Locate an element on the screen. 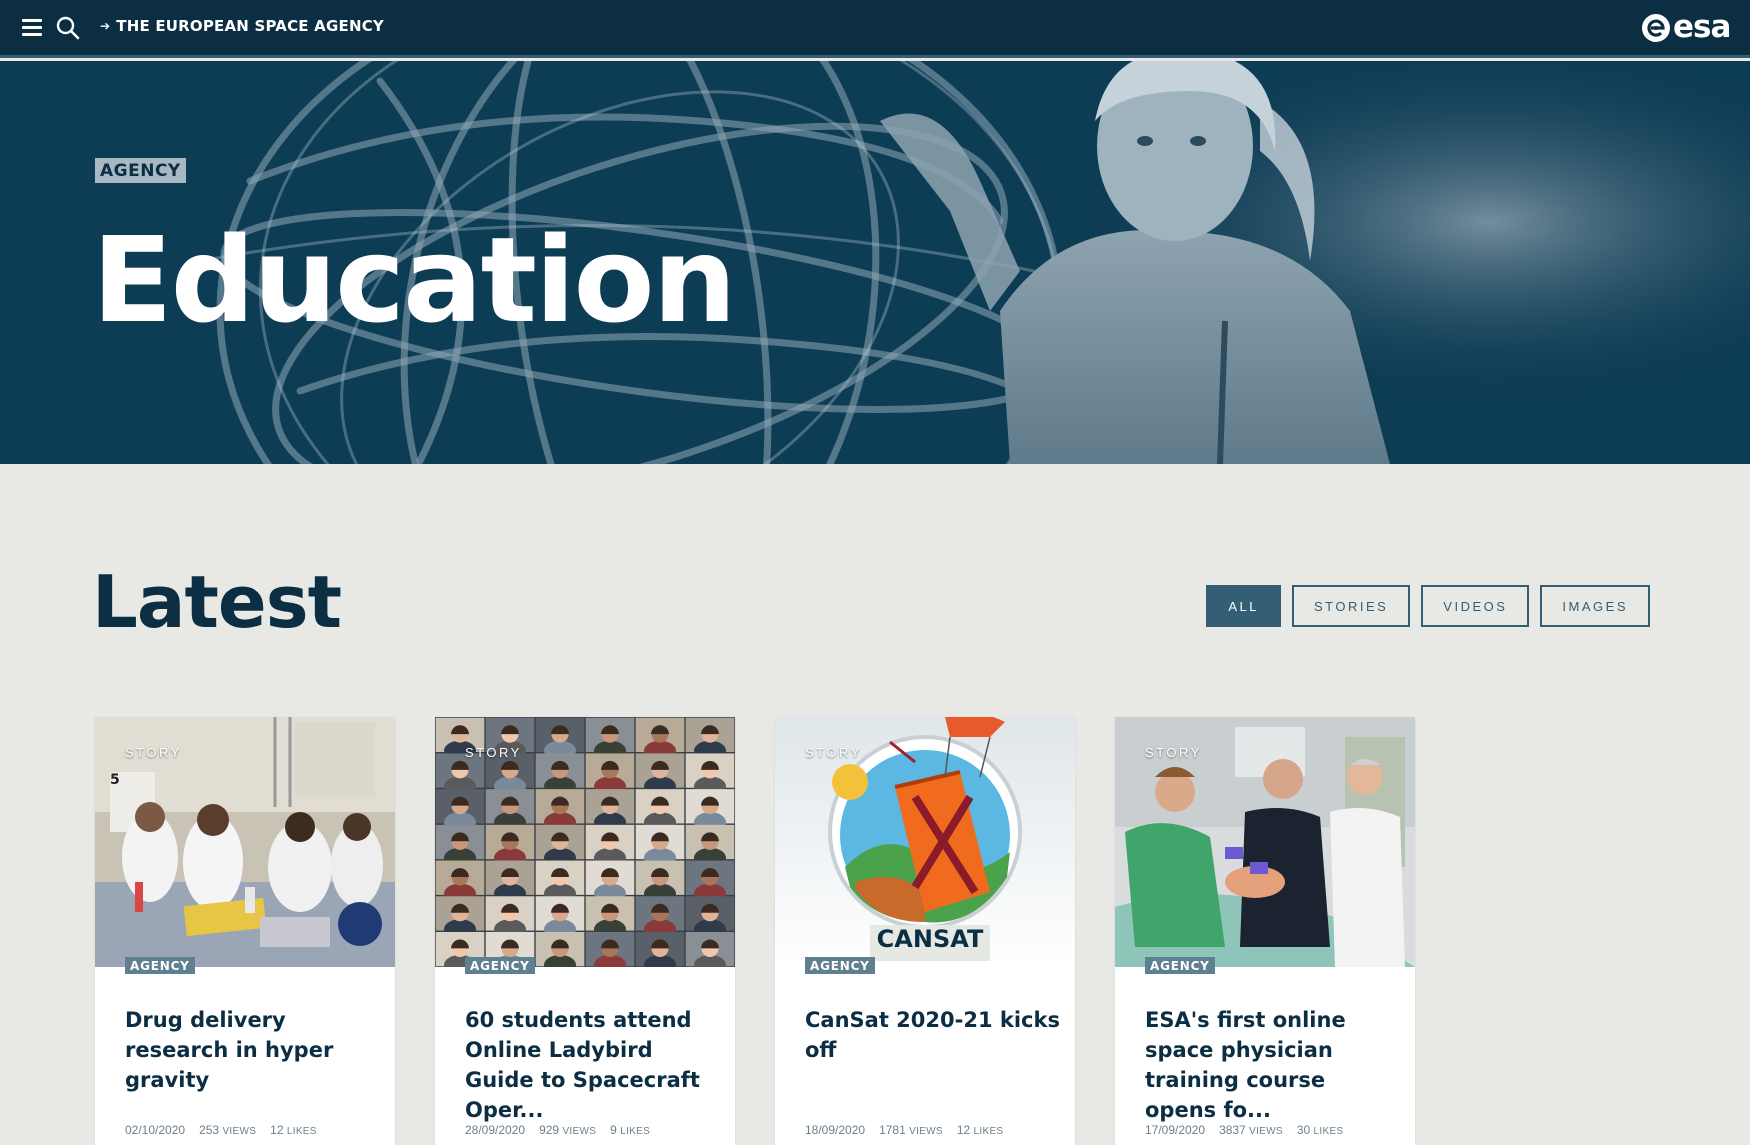  esa-logo: esa is located at coordinates (1685, 27).